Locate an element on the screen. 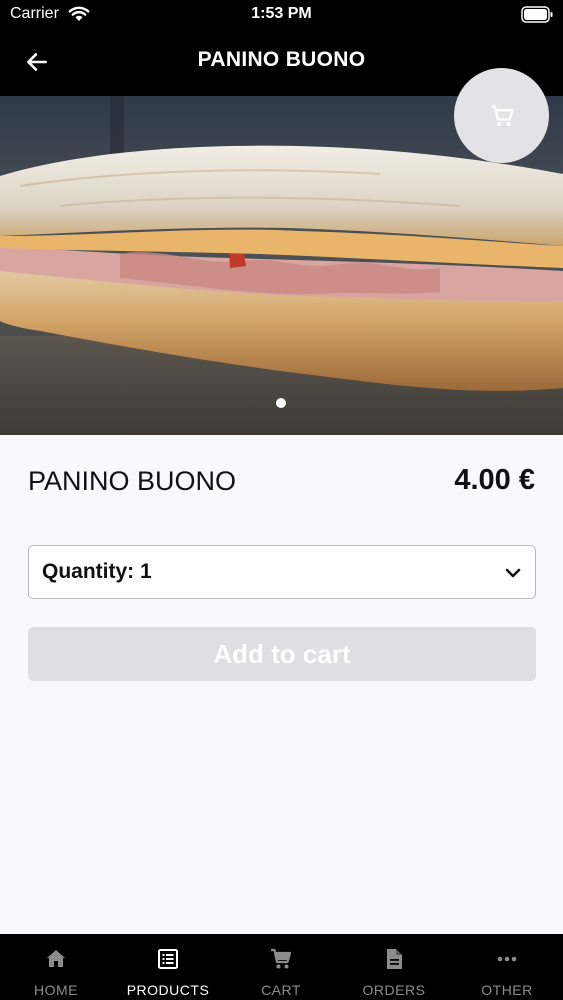 The image size is (563, 1000). page-title: PANINO BUONO is located at coordinates (281, 59).